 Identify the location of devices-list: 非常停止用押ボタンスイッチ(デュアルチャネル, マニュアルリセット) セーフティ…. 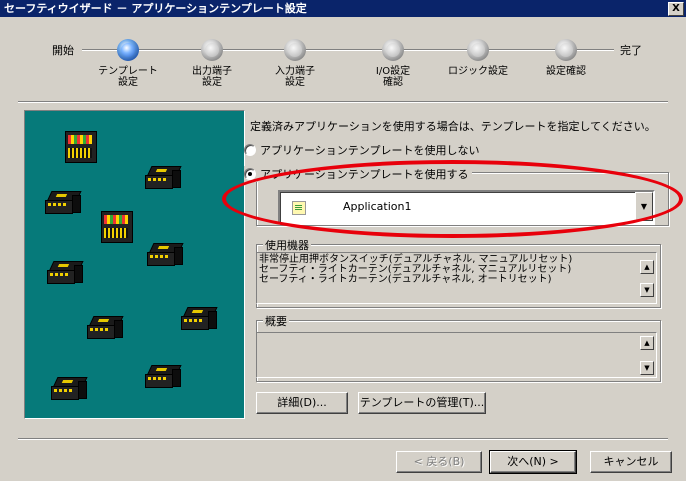
(456, 278).